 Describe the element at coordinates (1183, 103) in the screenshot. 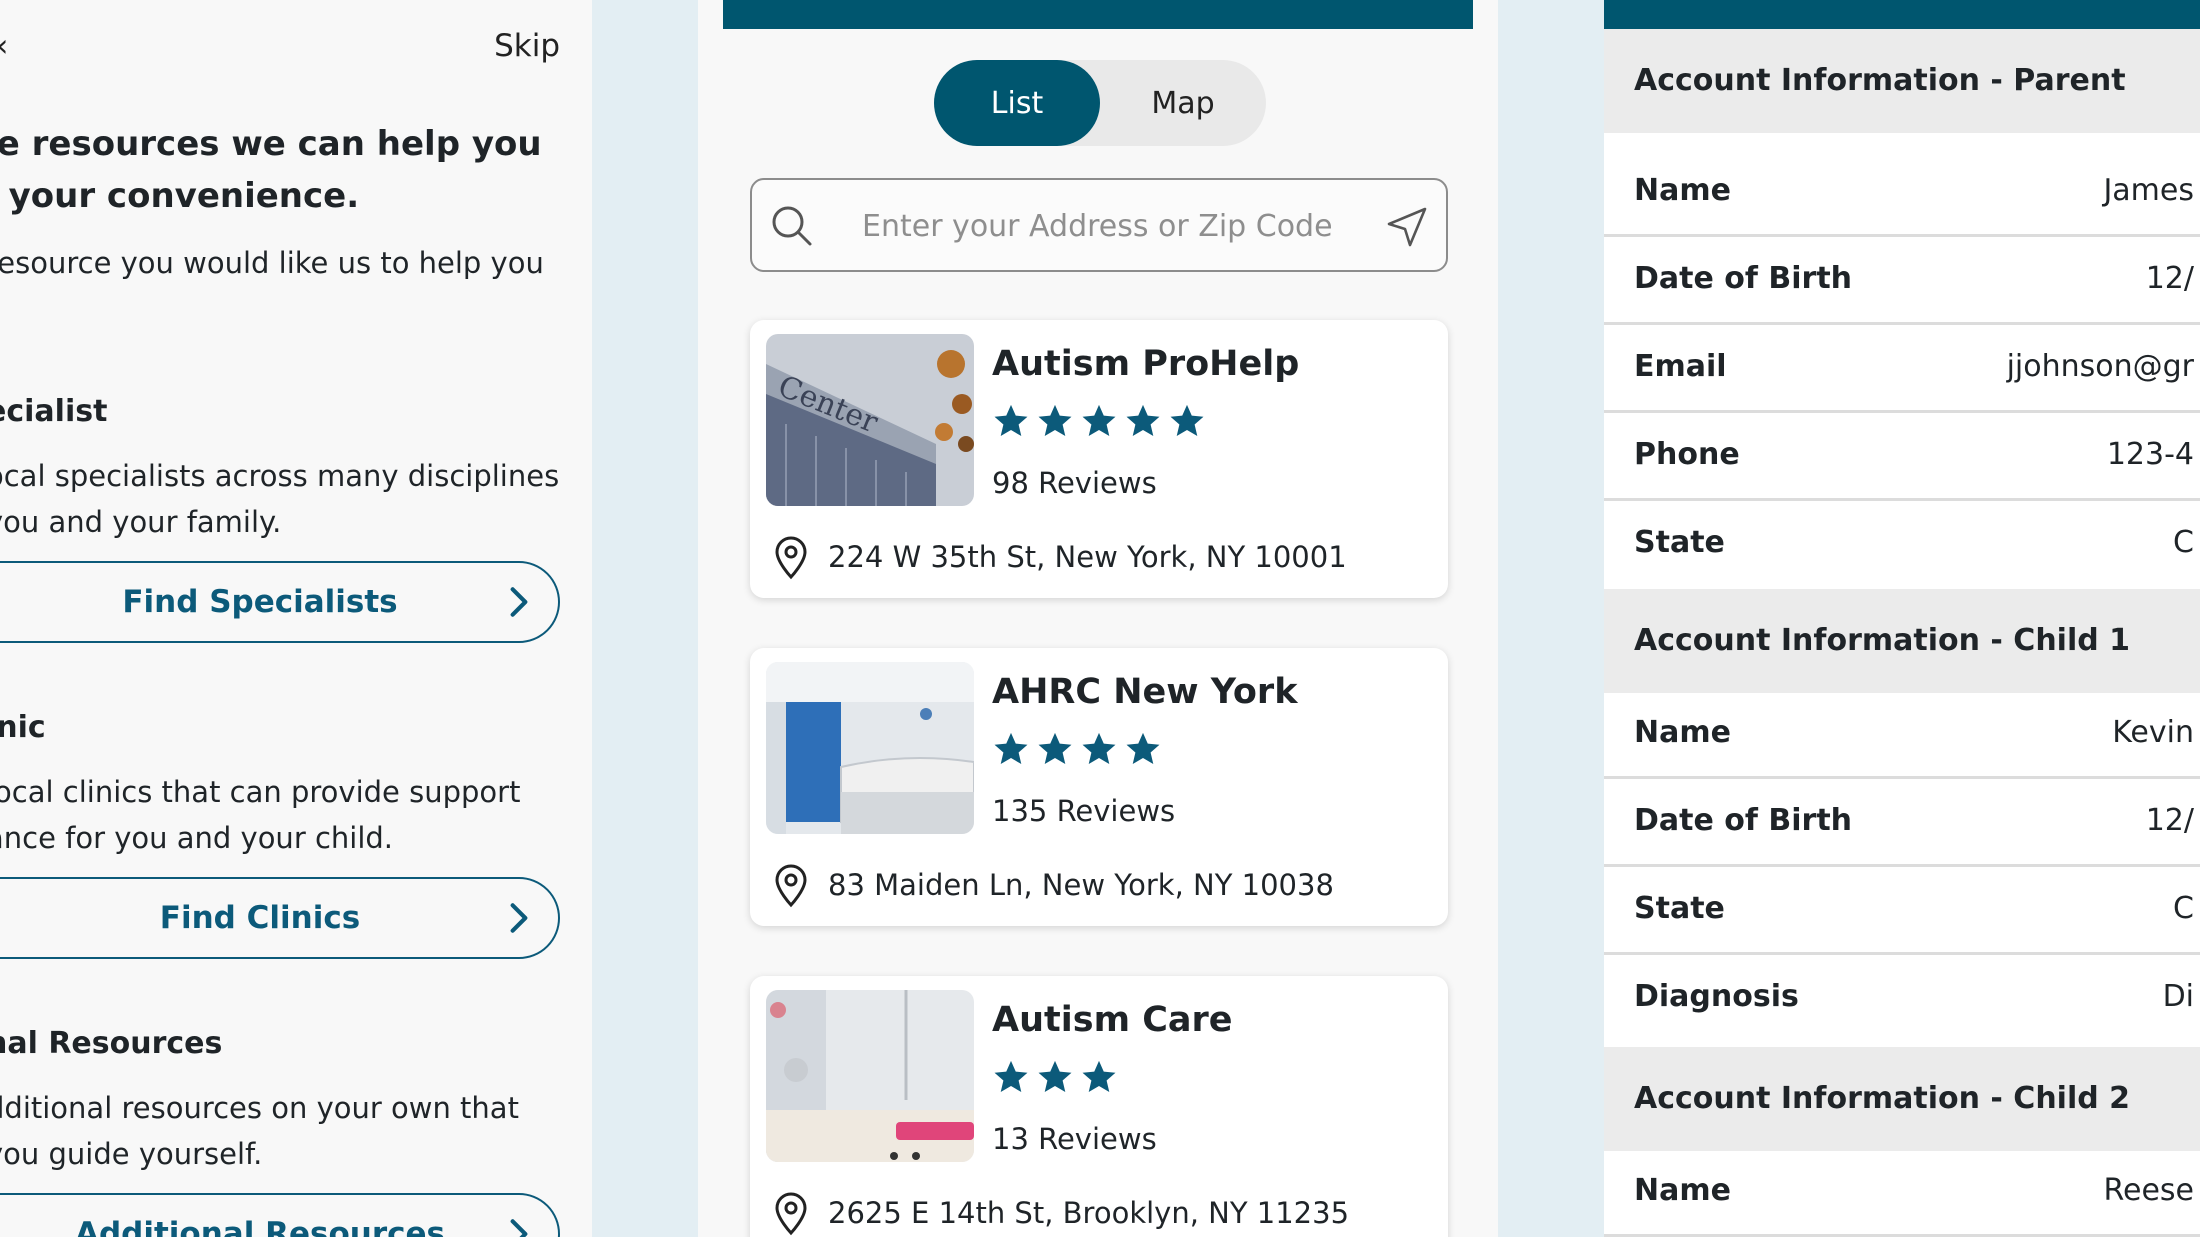

I see `tab-map: Map` at that location.